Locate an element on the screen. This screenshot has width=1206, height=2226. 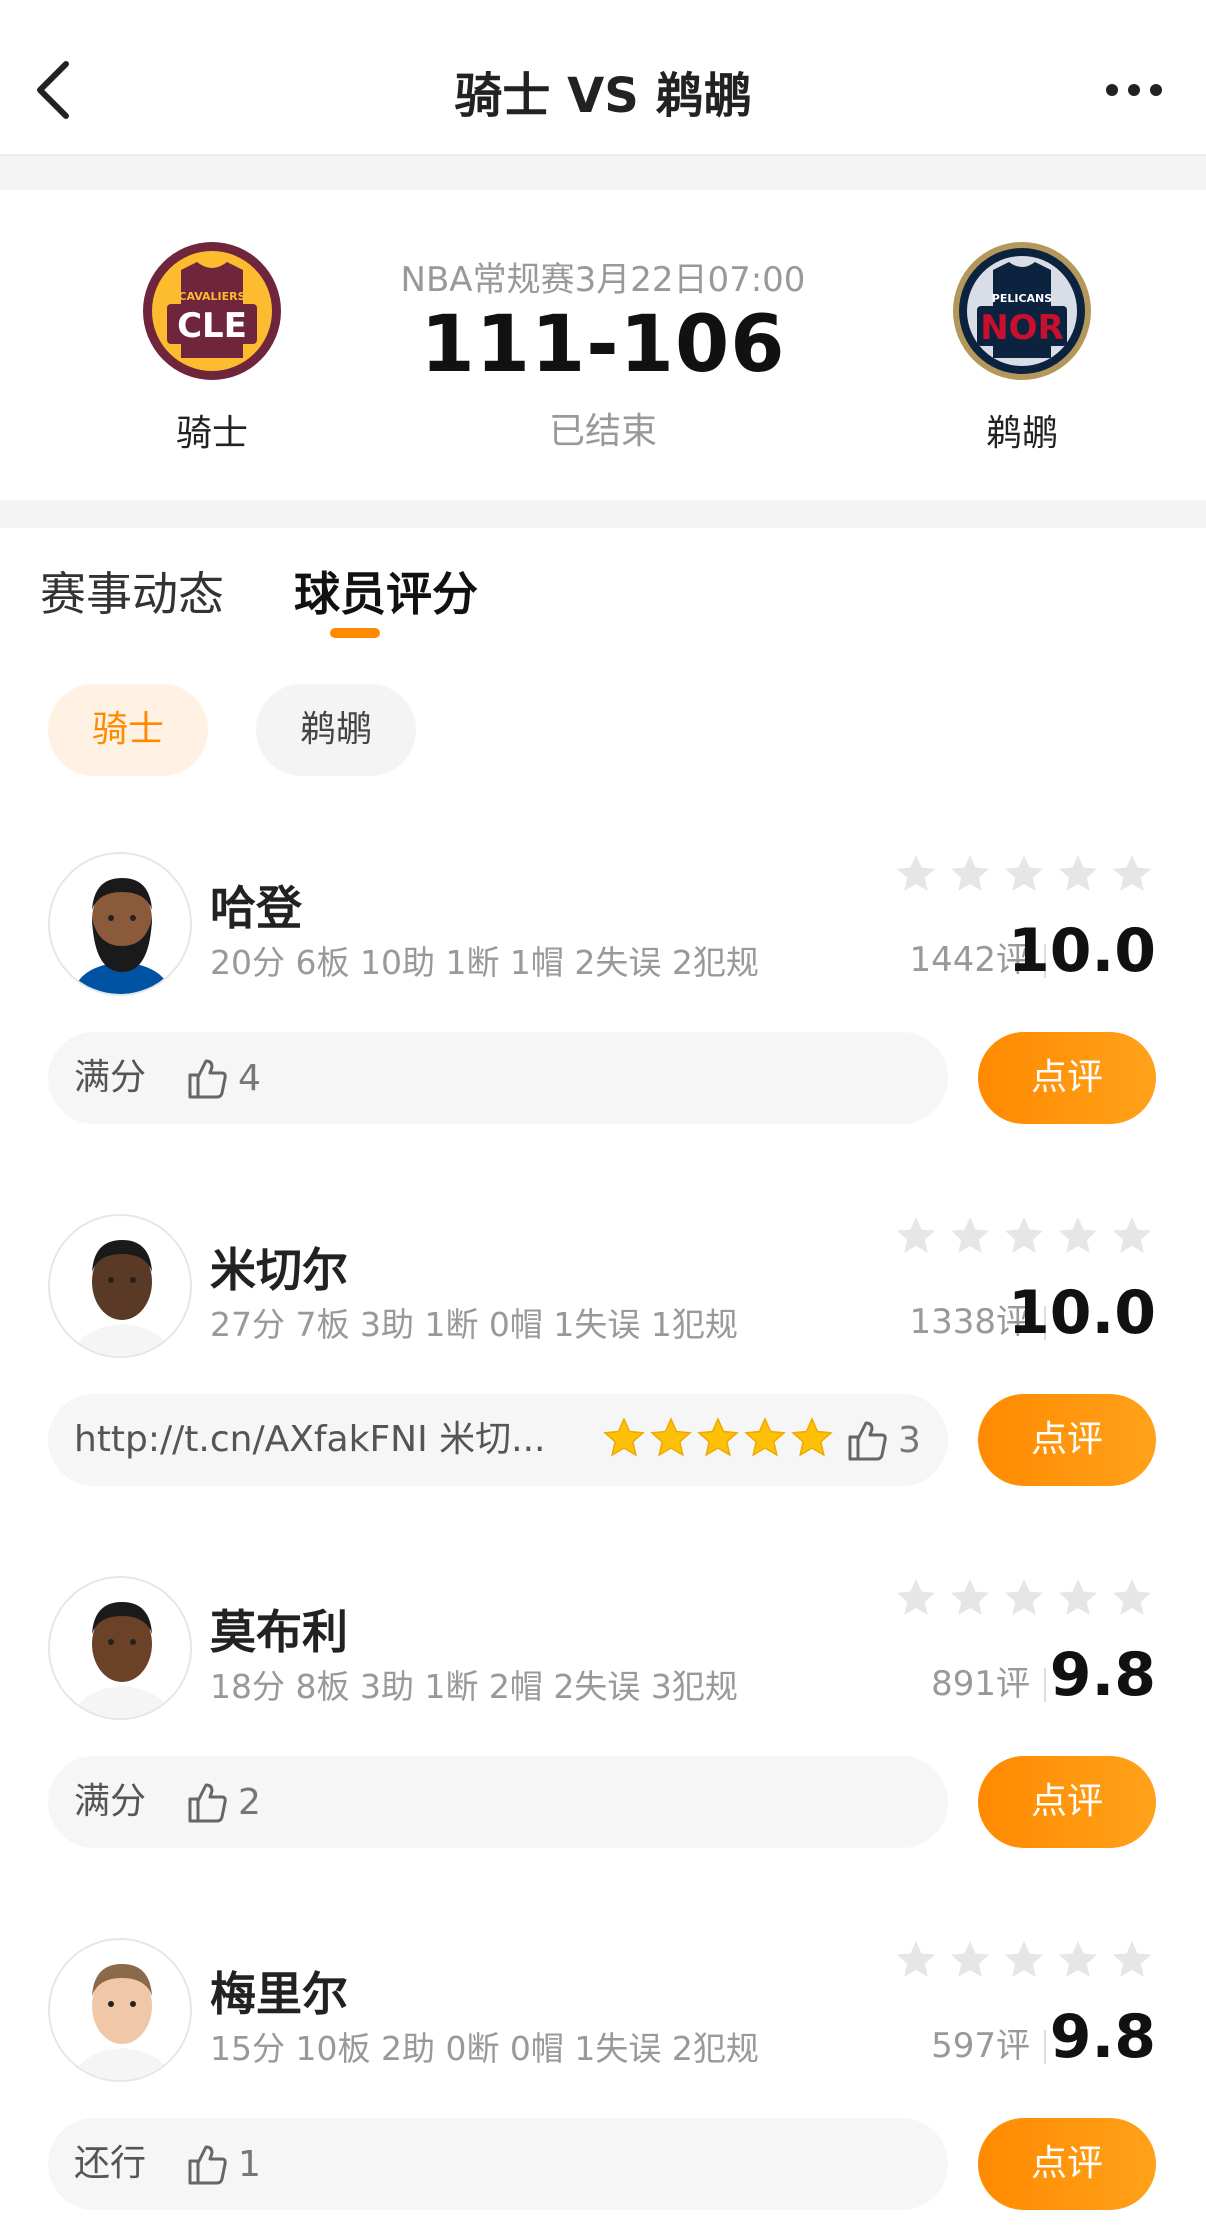
player-stats: 18分 8板 3助 1断 2帽 2失误 3犯规 is located at coordinates (474, 1686).